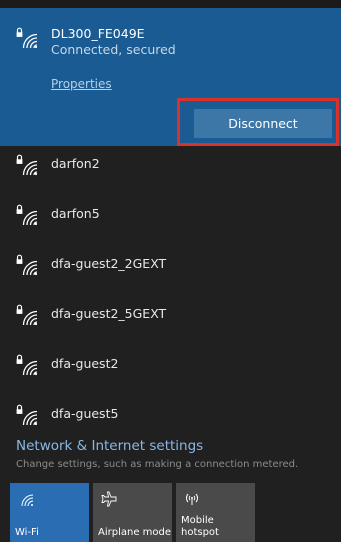 This screenshot has height=542, width=341. What do you see at coordinates (170, 4) in the screenshot?
I see `flyout-top-edge` at bounding box center [170, 4].